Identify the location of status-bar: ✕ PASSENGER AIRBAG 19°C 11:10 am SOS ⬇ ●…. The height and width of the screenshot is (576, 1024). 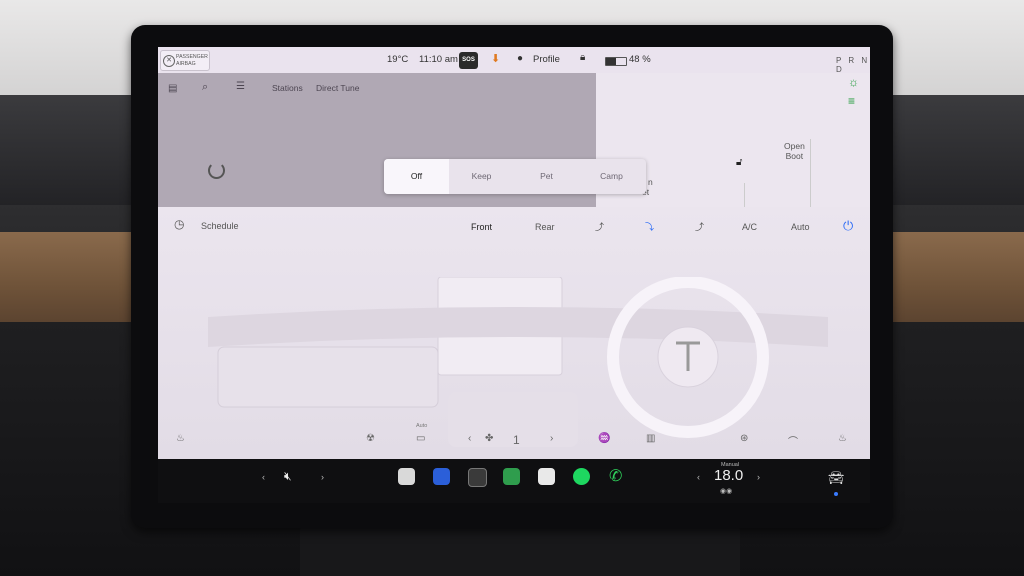
(514, 60).